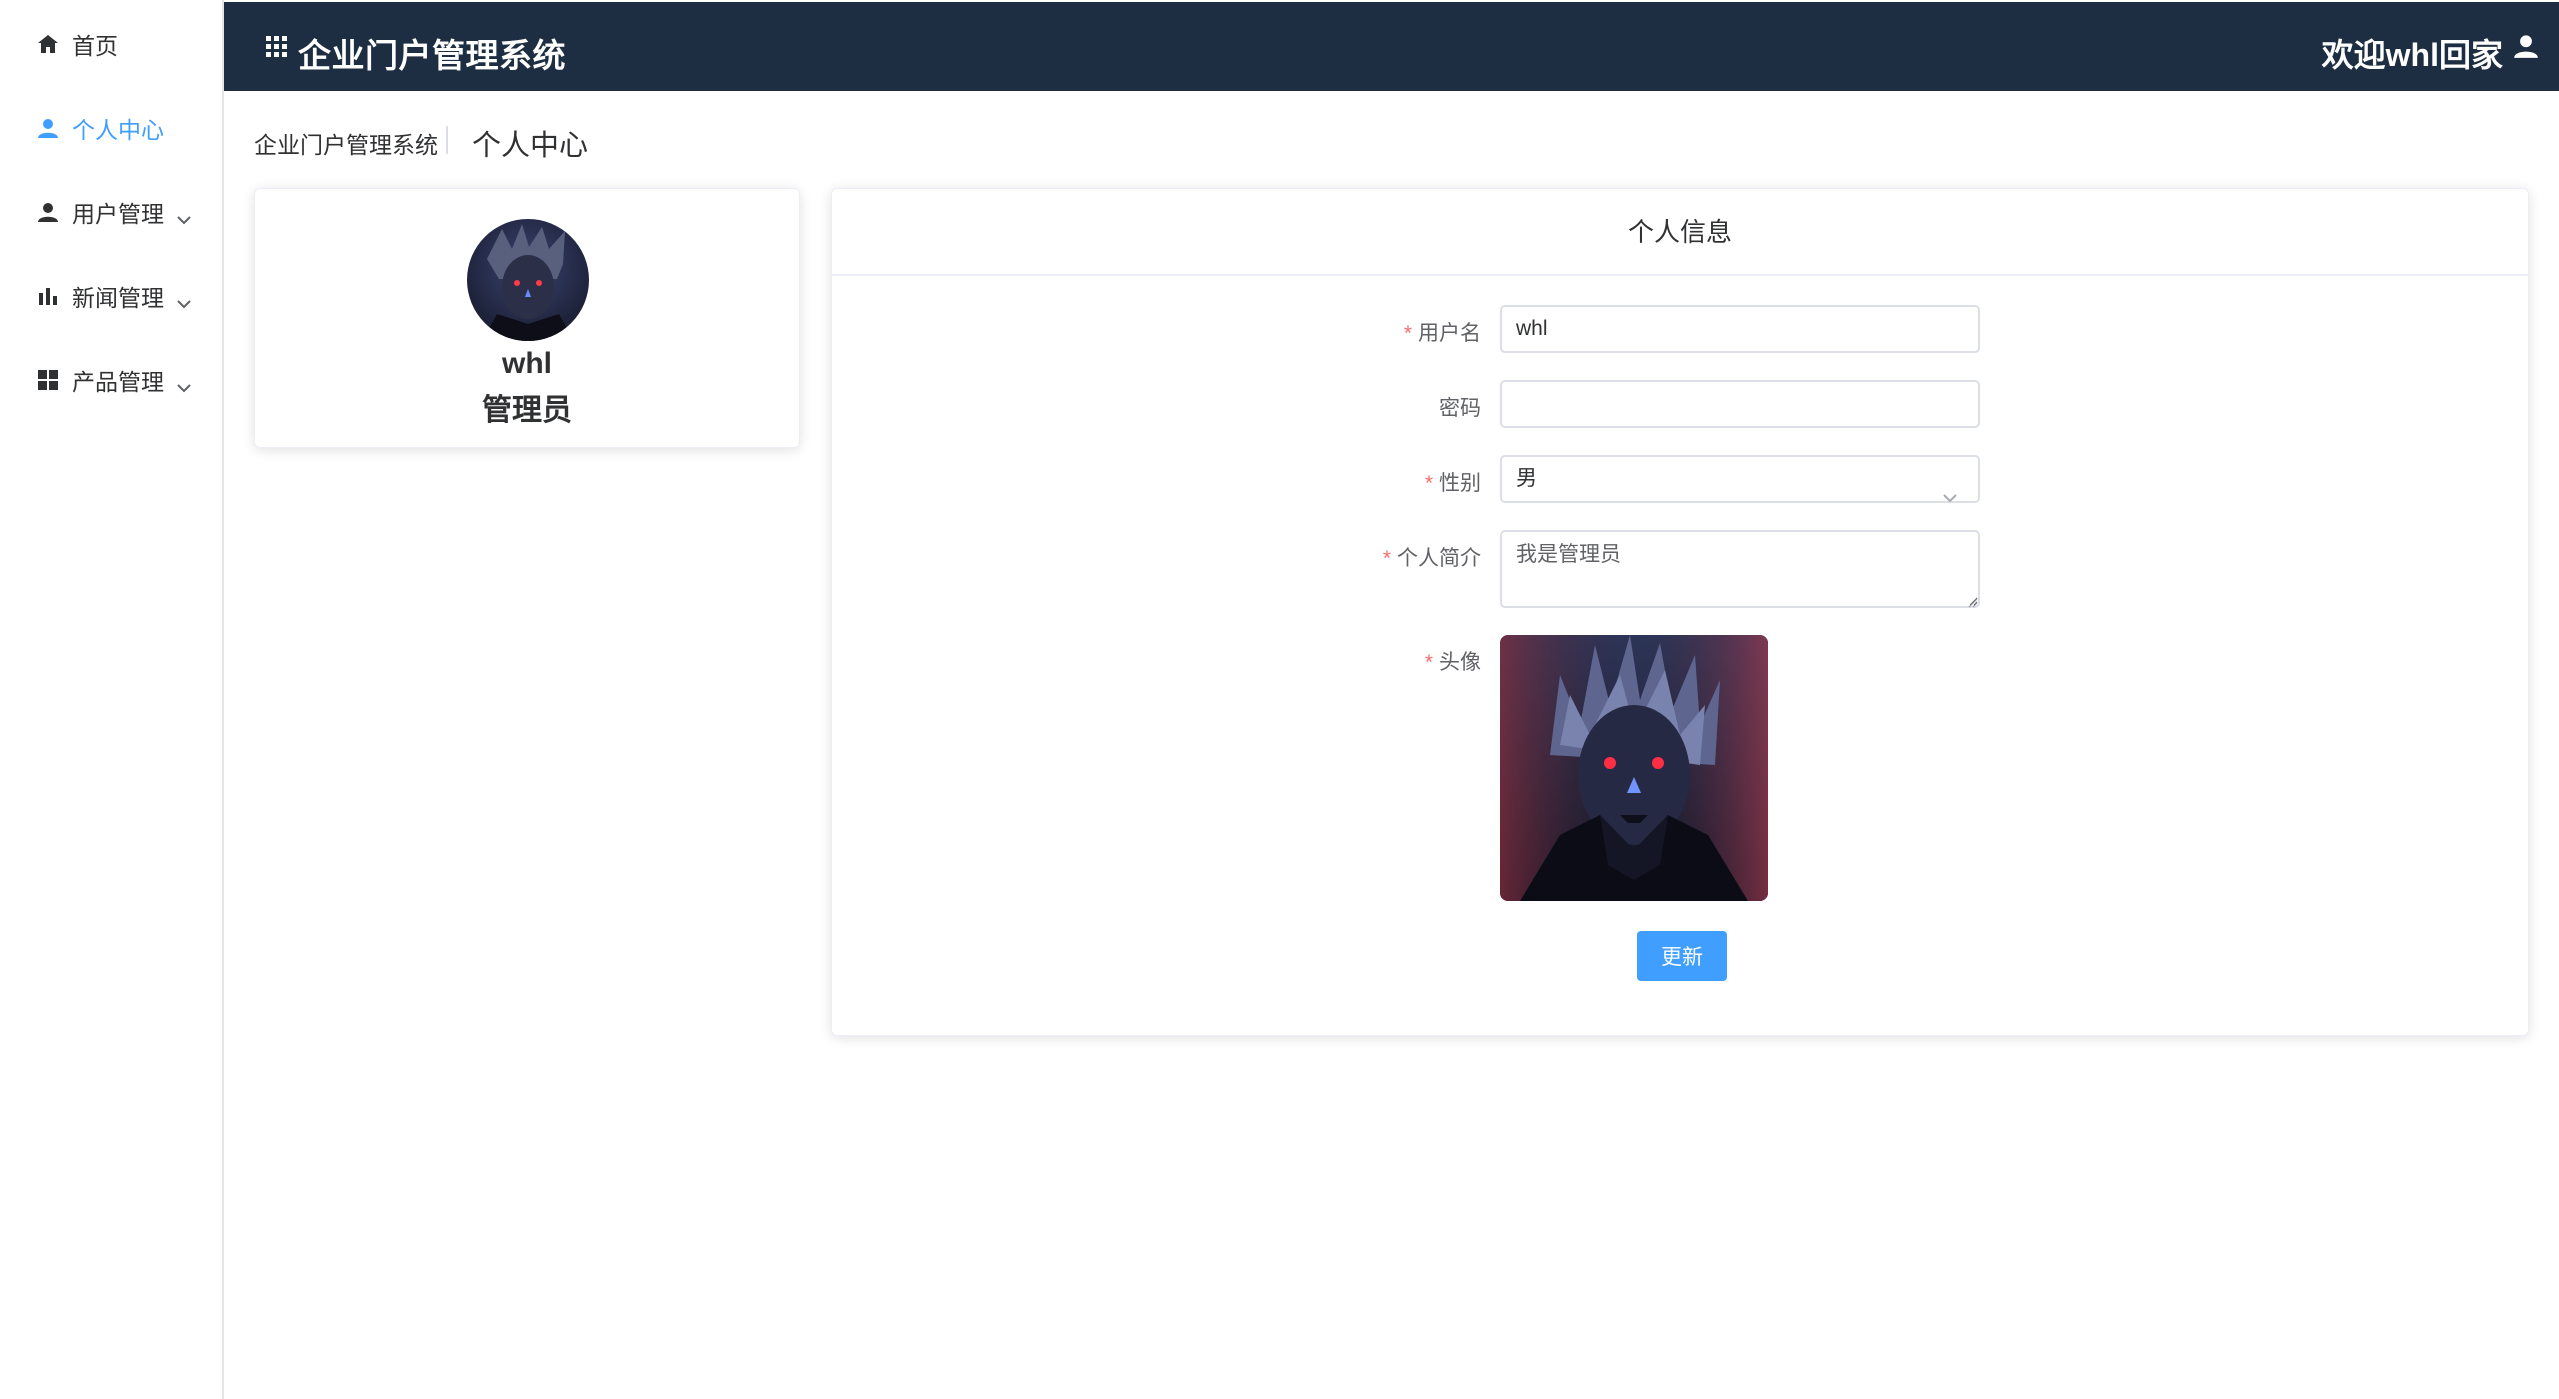 The height and width of the screenshot is (1399, 2559). Describe the element at coordinates (527, 410) in the screenshot. I see `profile-role: 管理员` at that location.